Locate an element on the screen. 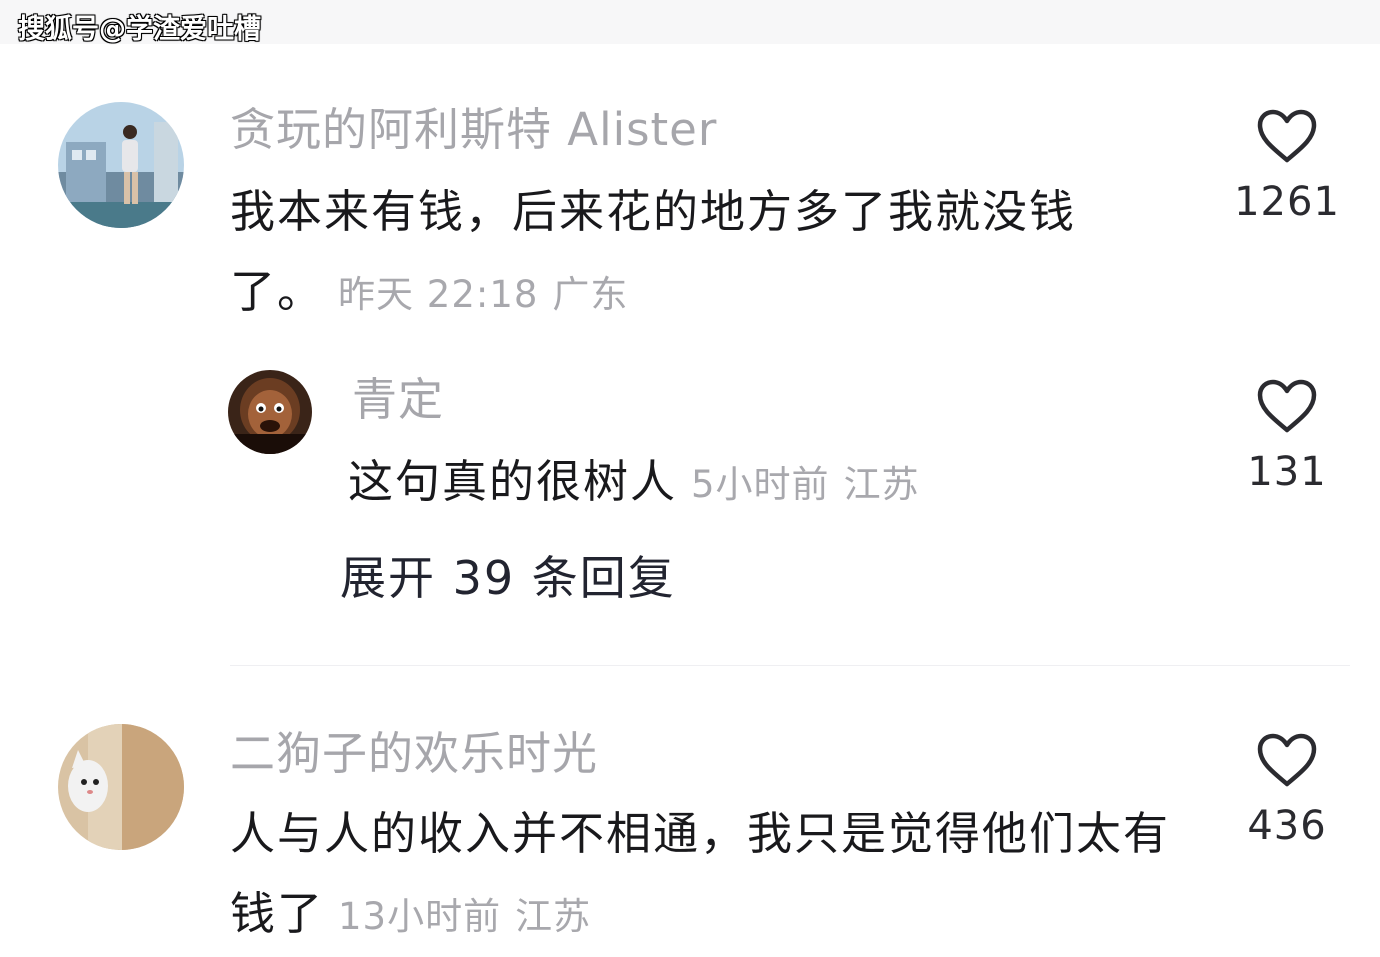 The image size is (1380, 957). divider is located at coordinates (790, 665).